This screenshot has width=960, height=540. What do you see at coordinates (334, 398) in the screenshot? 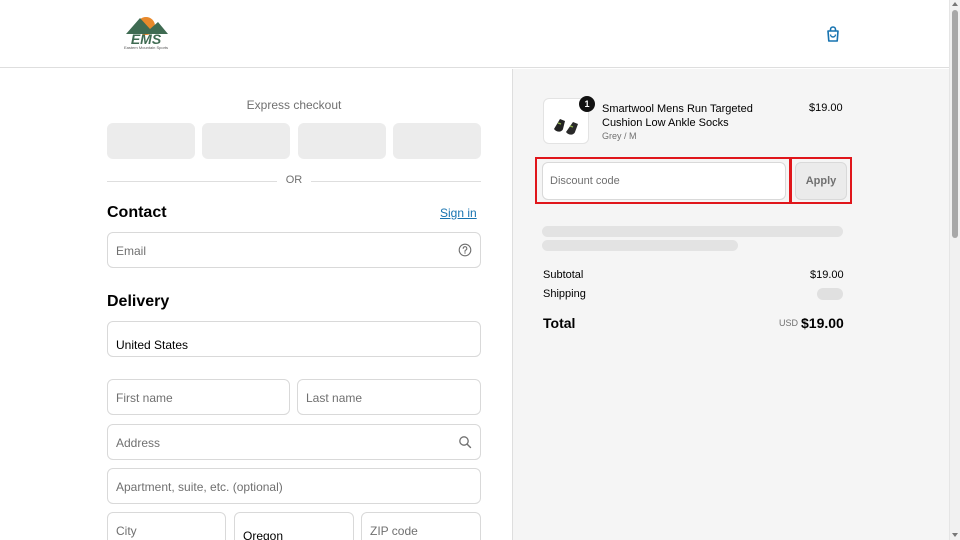
I see `last-name-placeholder: Last name` at bounding box center [334, 398].